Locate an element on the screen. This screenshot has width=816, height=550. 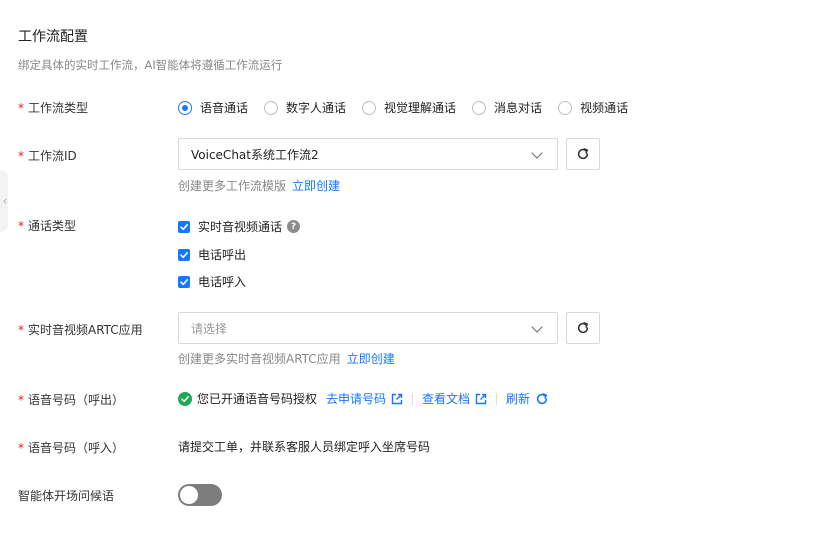
artc-app-refresh-button is located at coordinates (583, 328).